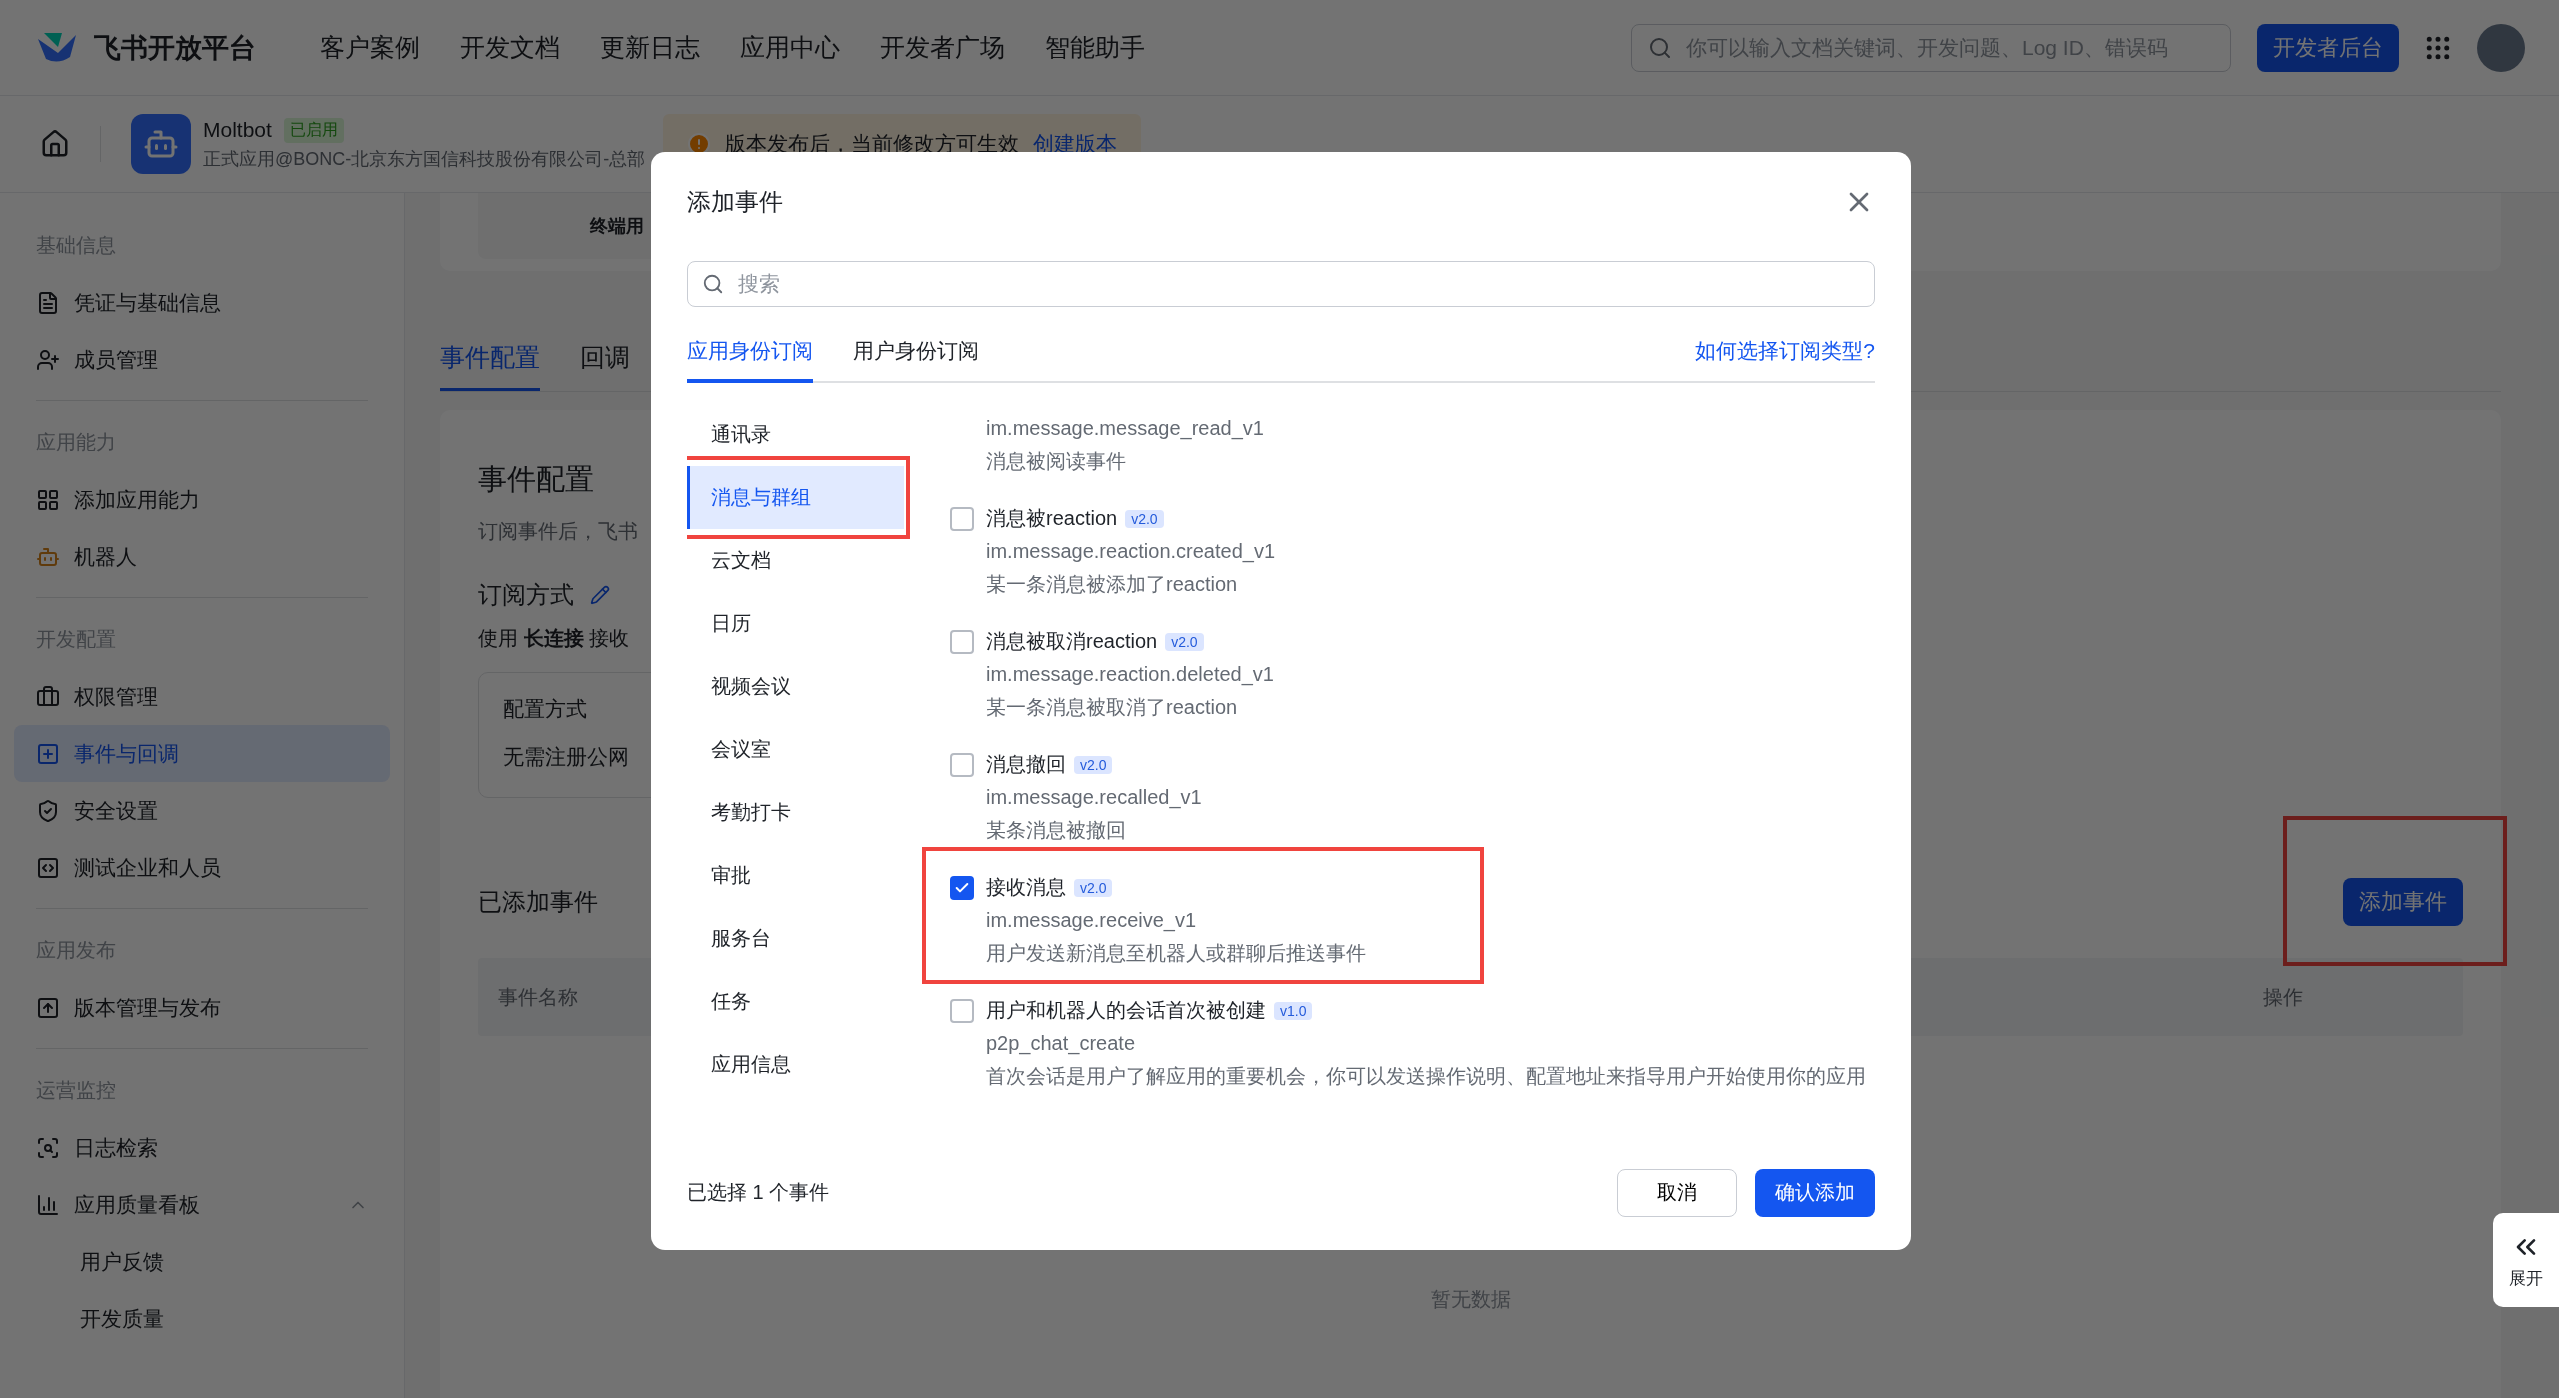  Describe the element at coordinates (202, 1261) in the screenshot. I see `sidebar-item: 用户反馈` at that location.